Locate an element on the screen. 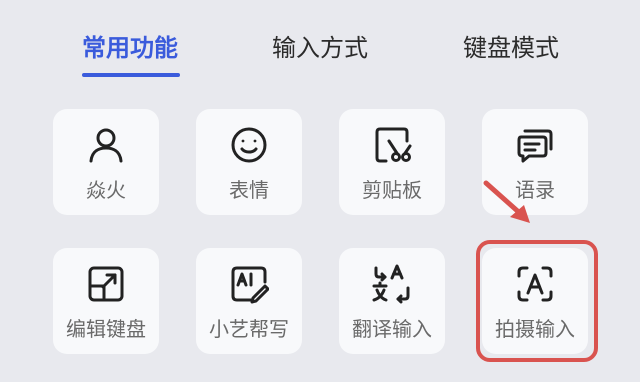 This screenshot has width=640, height=382. person-icon is located at coordinates (106, 145).